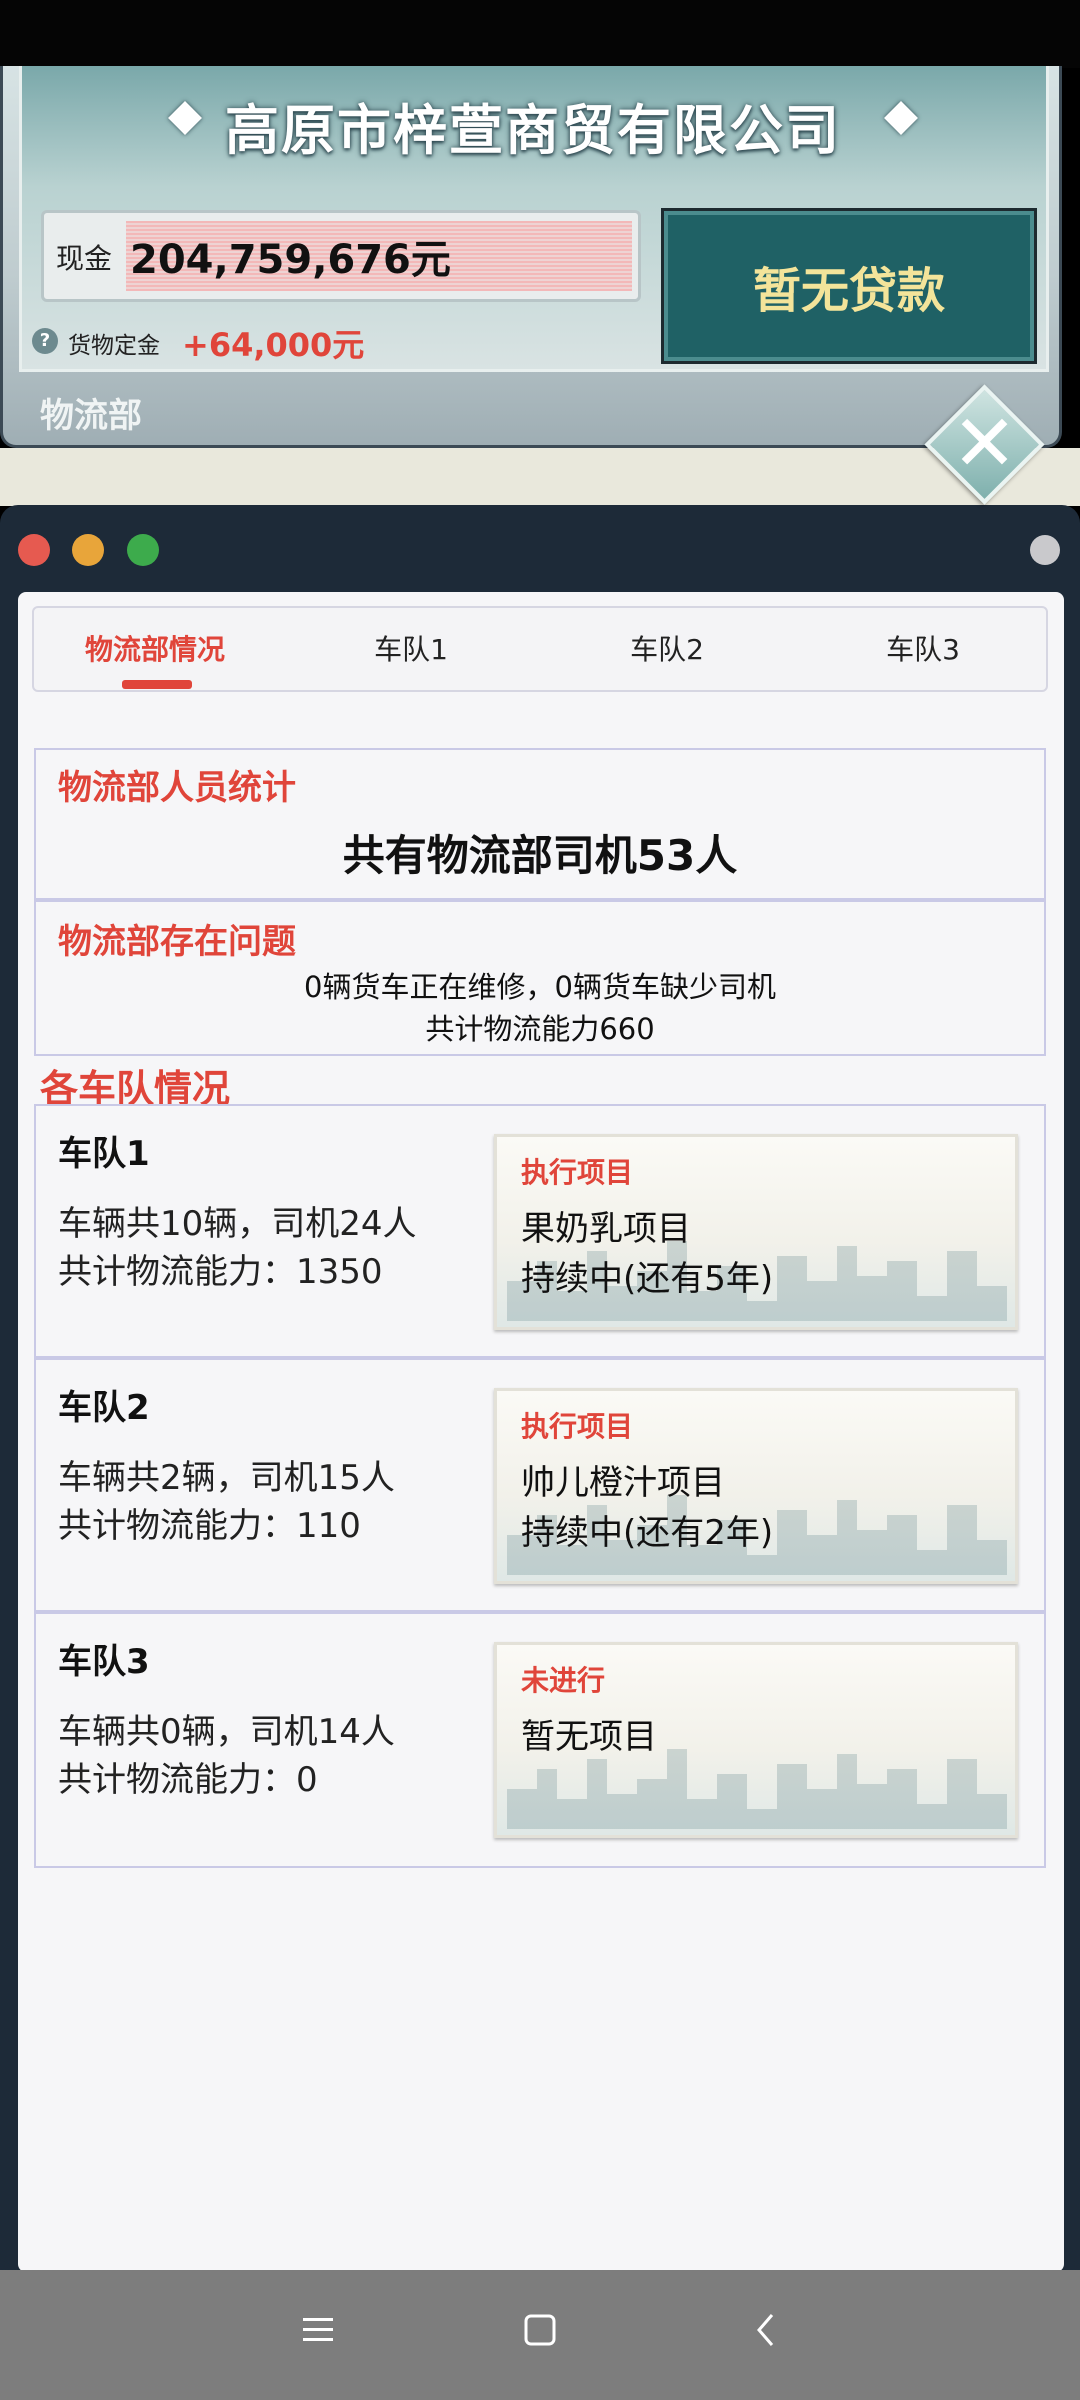 This screenshot has width=1080, height=2400. I want to click on cash-label: 现金, so click(84, 258).